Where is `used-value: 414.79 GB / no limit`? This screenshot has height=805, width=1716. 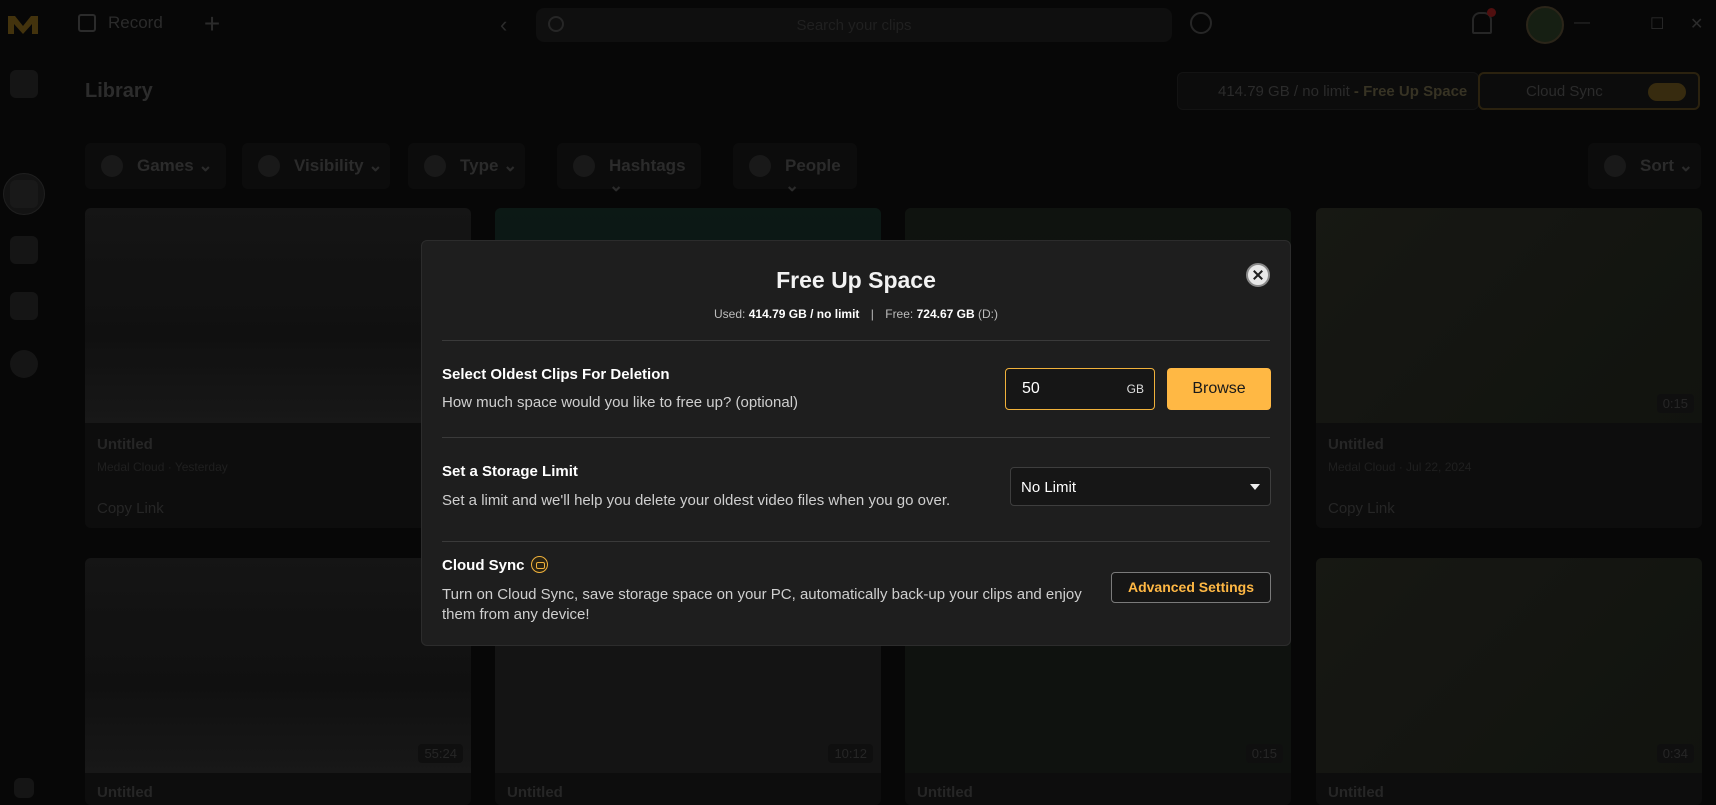
used-value: 414.79 GB / no limit is located at coordinates (804, 314).